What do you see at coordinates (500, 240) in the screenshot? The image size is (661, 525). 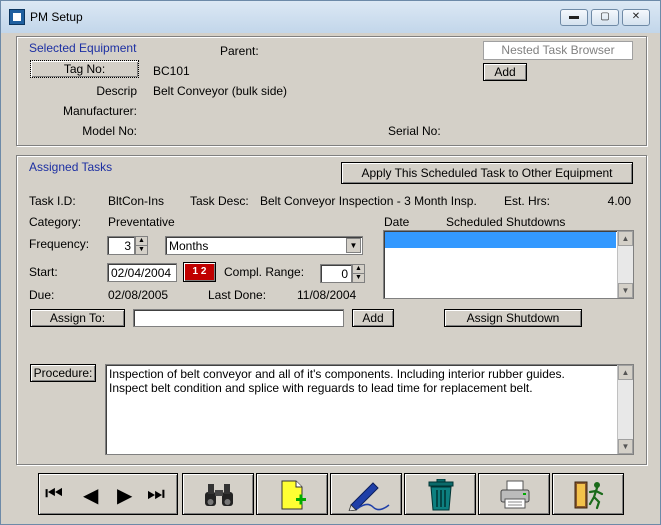 I see `list-selected-row` at bounding box center [500, 240].